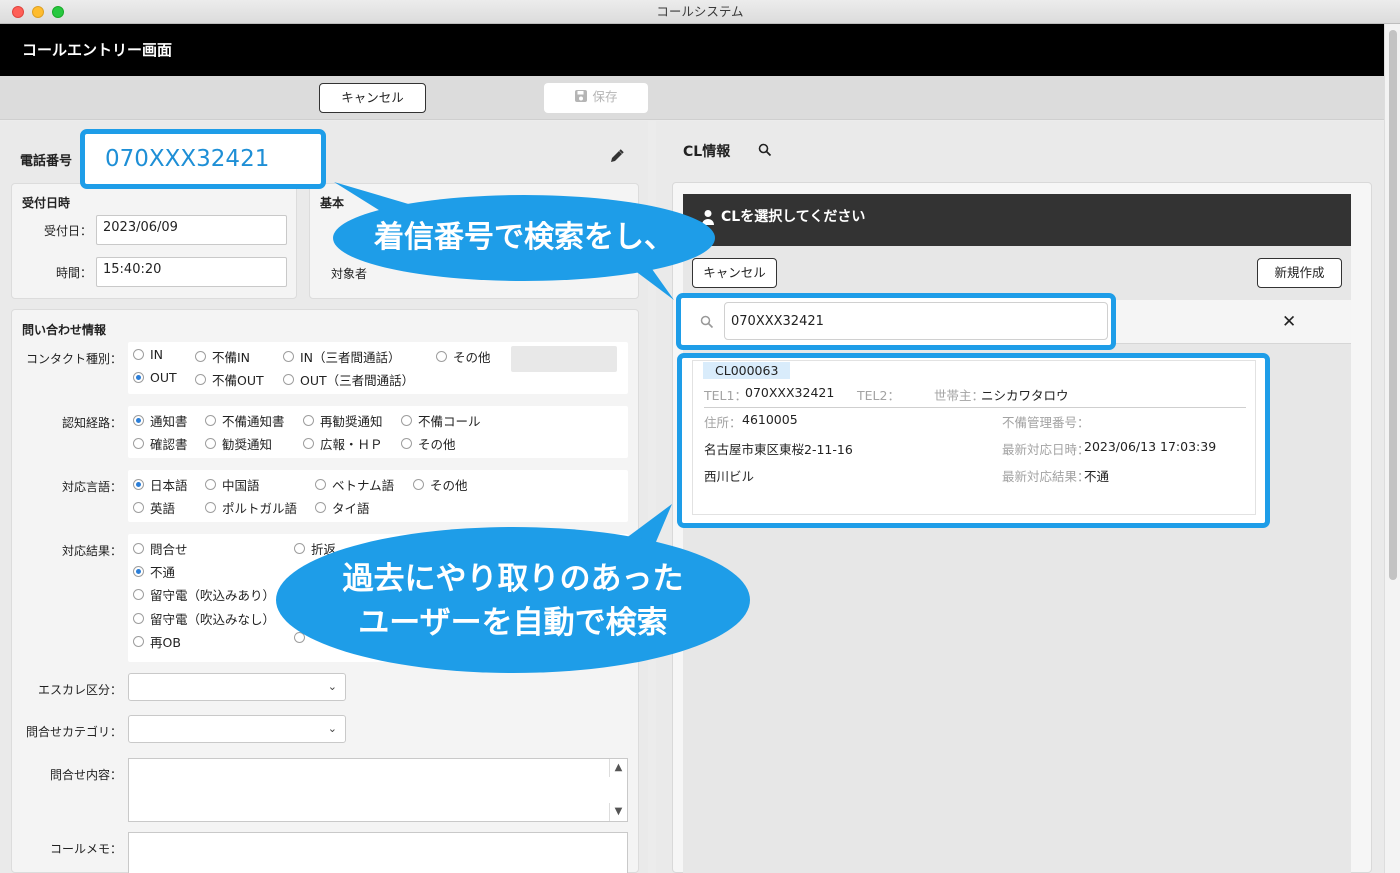 This screenshot has width=1400, height=873. Describe the element at coordinates (692, 50) in the screenshot. I see `page-header: コールエントリー画面` at that location.